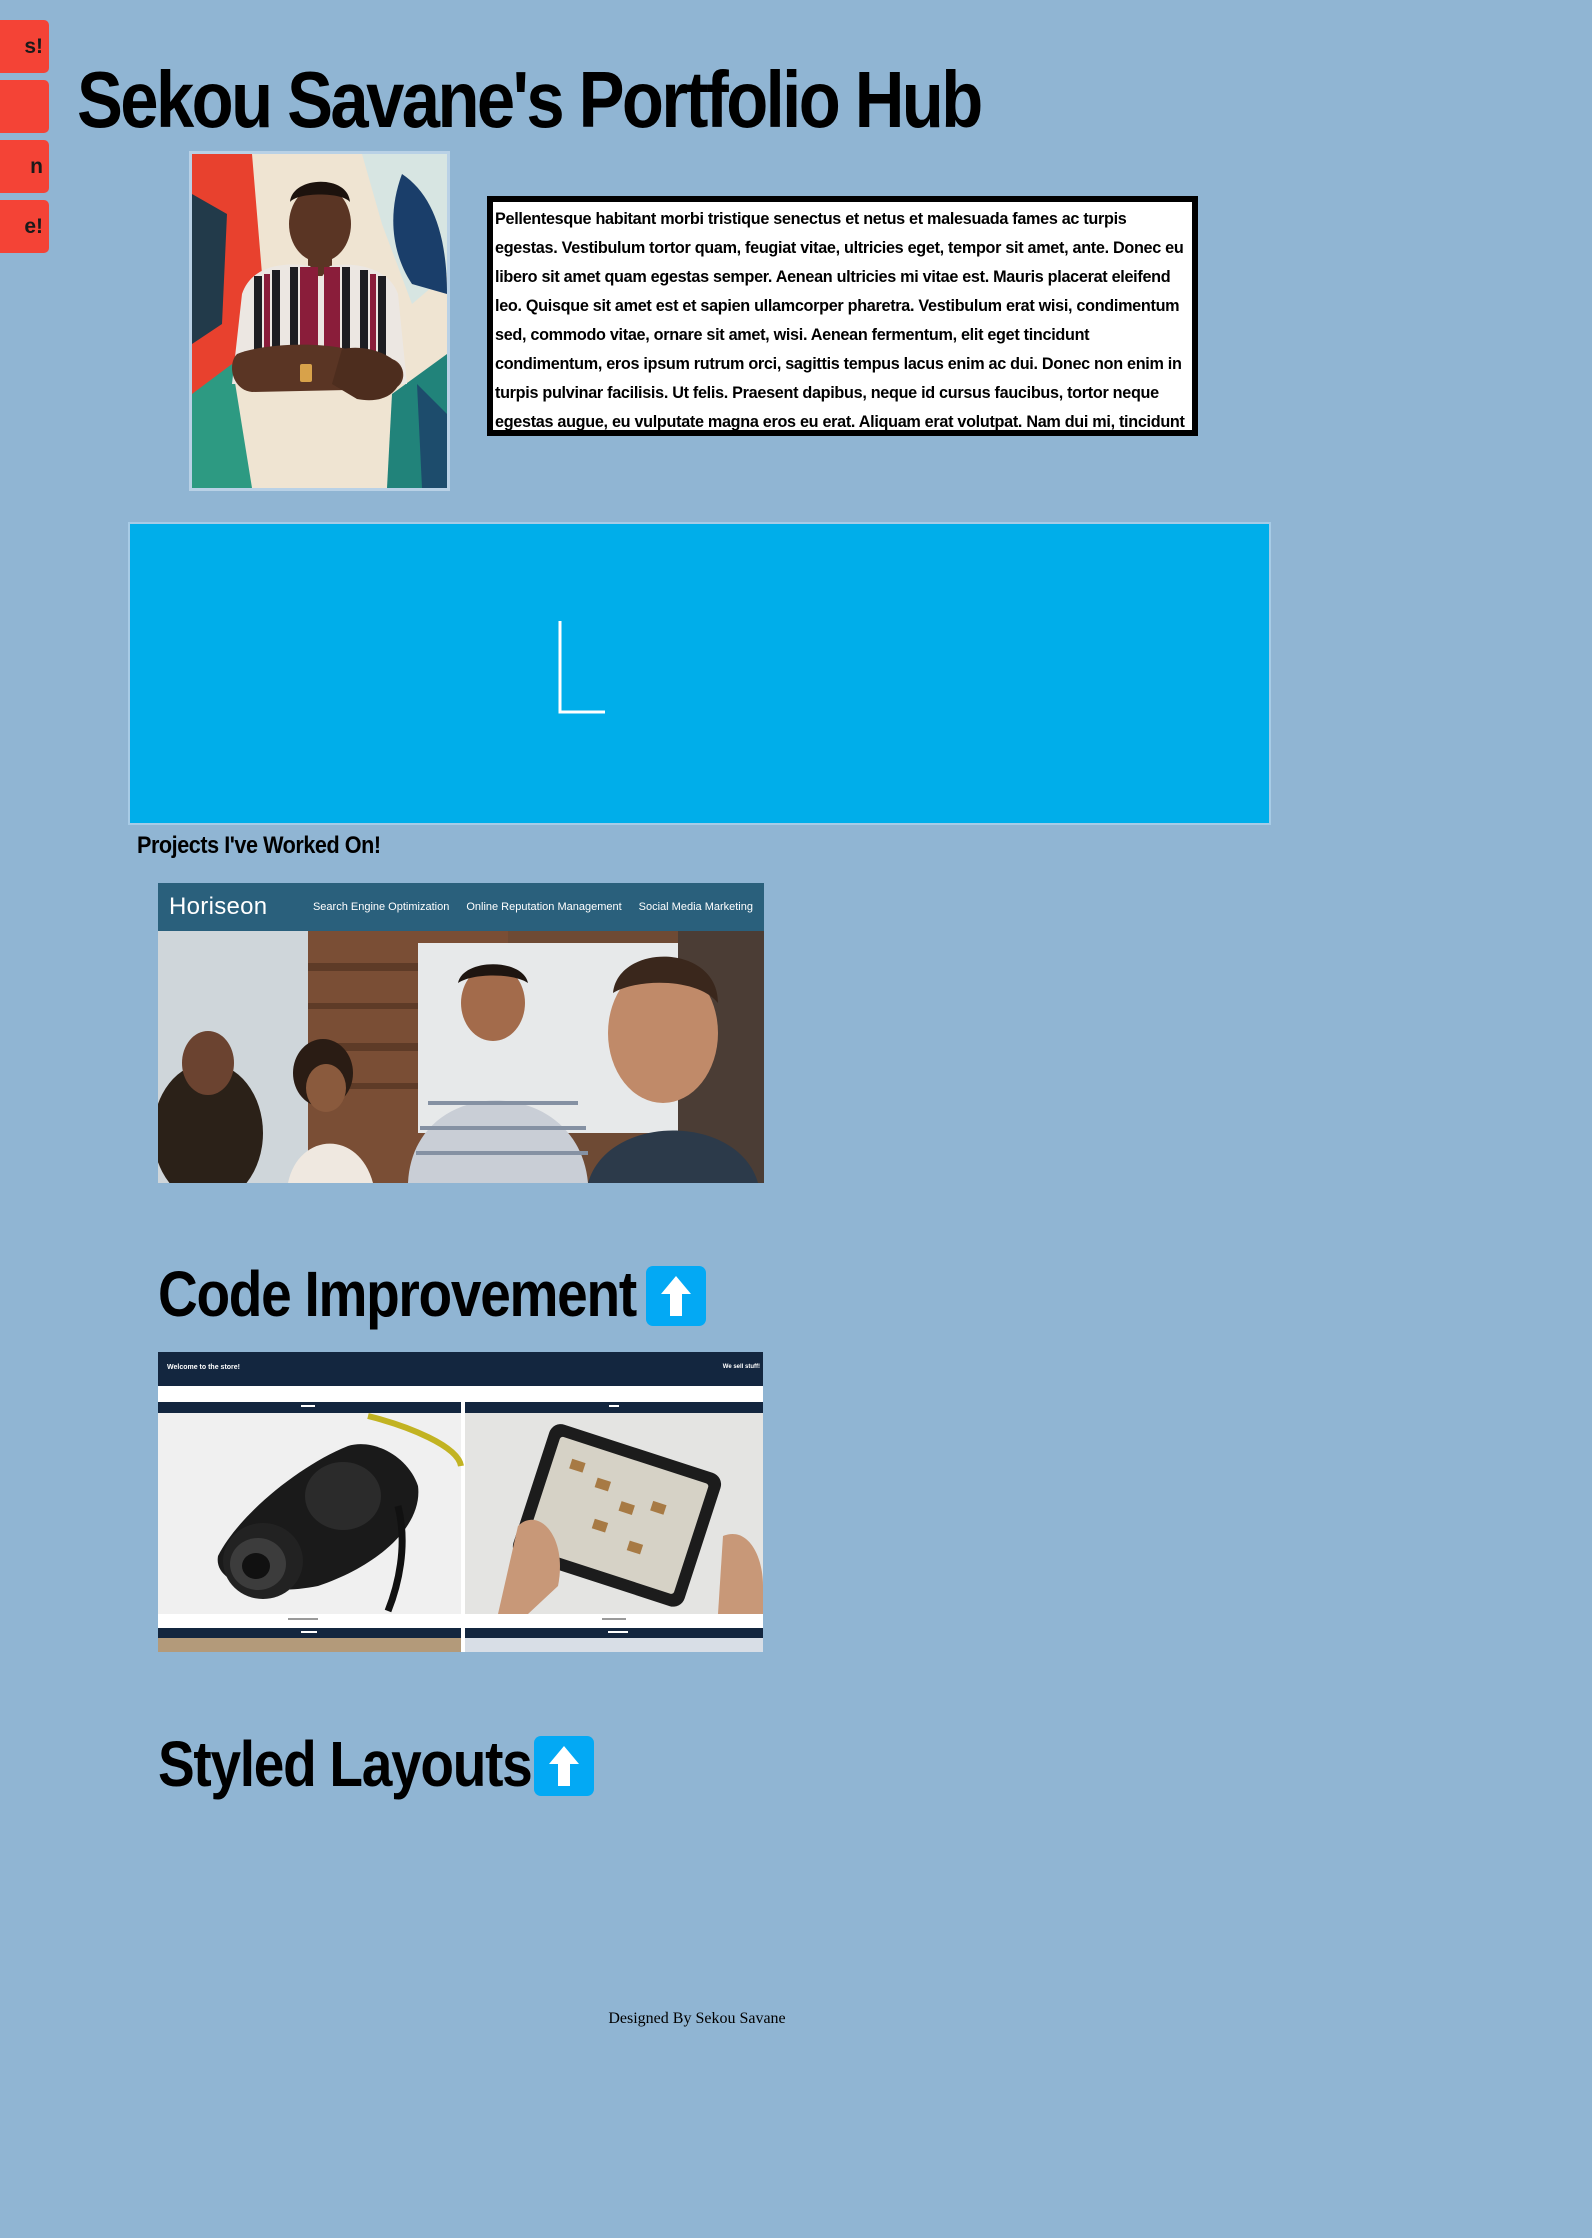 The width and height of the screenshot is (1592, 2238). Describe the element at coordinates (695, 907) in the screenshot. I see `horiseon-nav-link: Social Media Marketing` at that location.